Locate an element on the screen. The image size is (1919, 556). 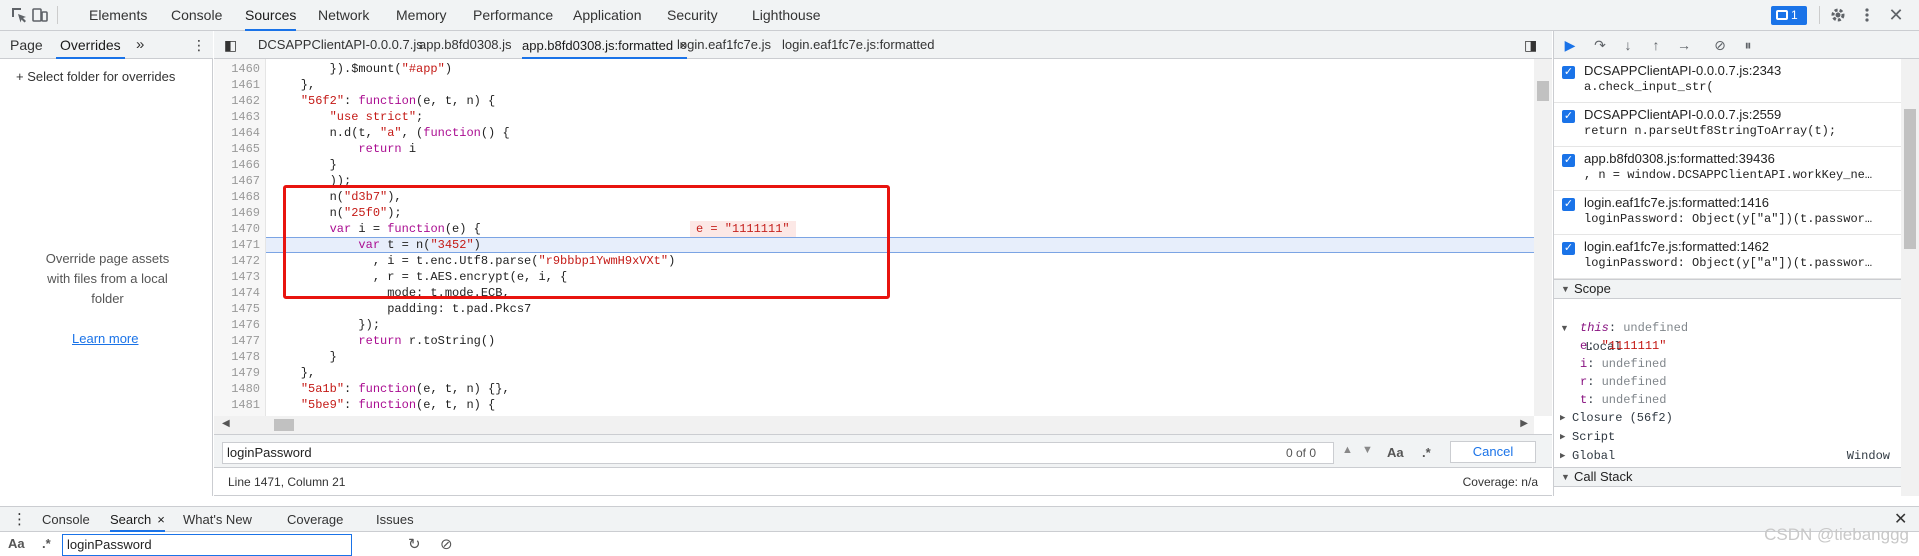
line-number: 1471 is located at coordinates (237, 245).